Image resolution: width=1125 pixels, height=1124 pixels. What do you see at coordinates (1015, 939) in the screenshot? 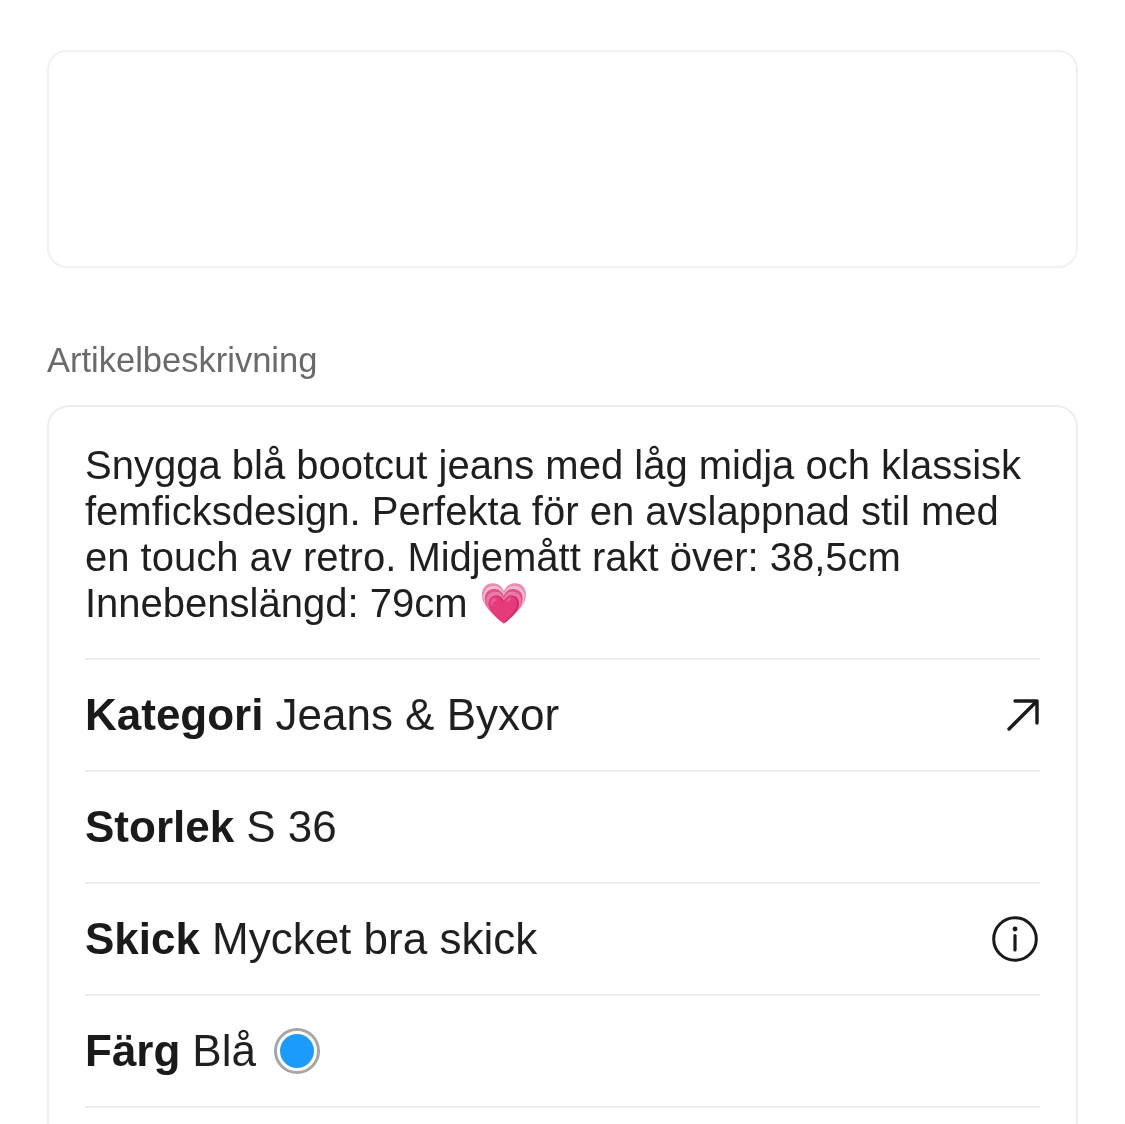
I see `info-icon` at bounding box center [1015, 939].